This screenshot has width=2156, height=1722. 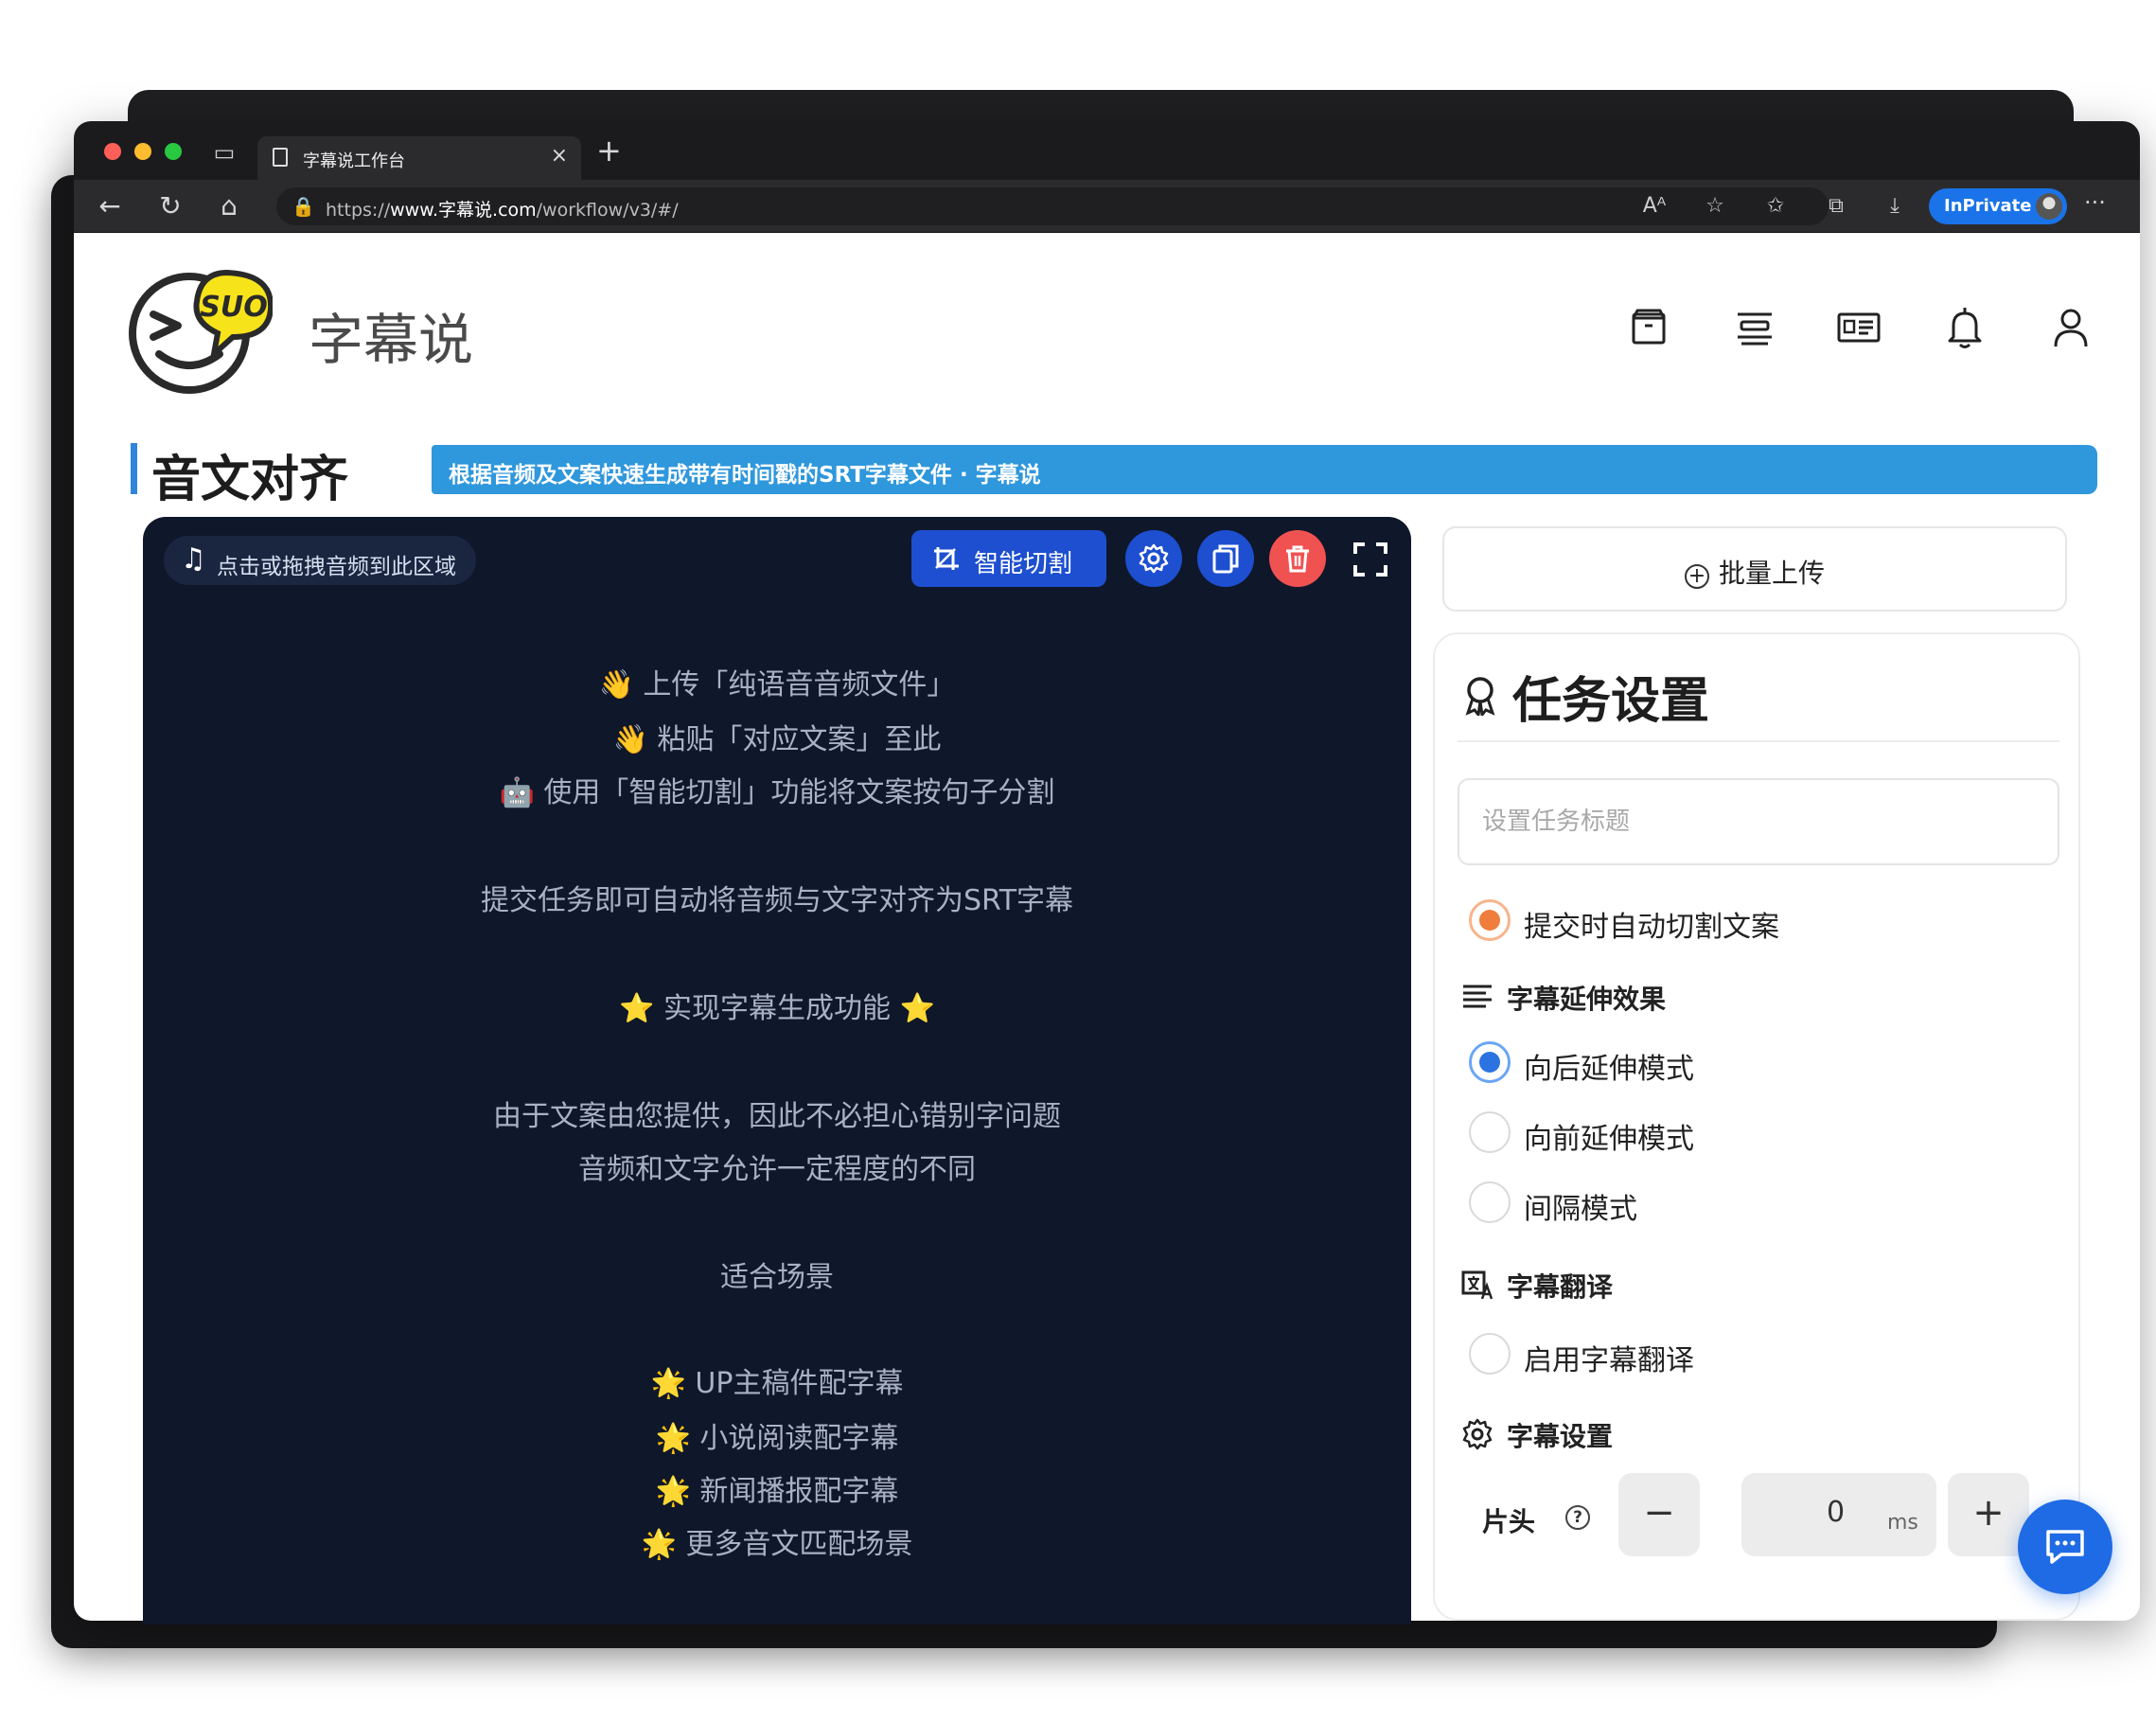 I want to click on audio-drop-zone: ♫ 点击或拖拽音频到此区域, so click(x=320, y=560).